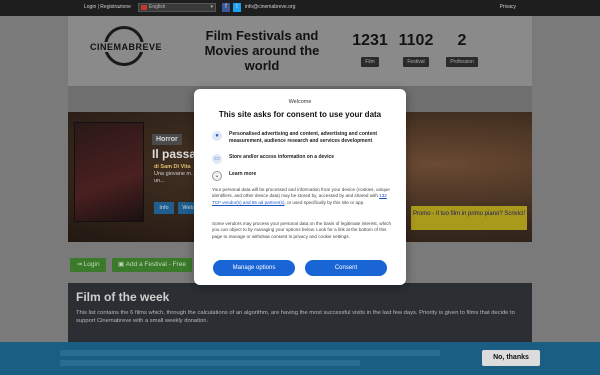  I want to click on add-festival-button: ▣ Add a Festival - Free, so click(152, 265).